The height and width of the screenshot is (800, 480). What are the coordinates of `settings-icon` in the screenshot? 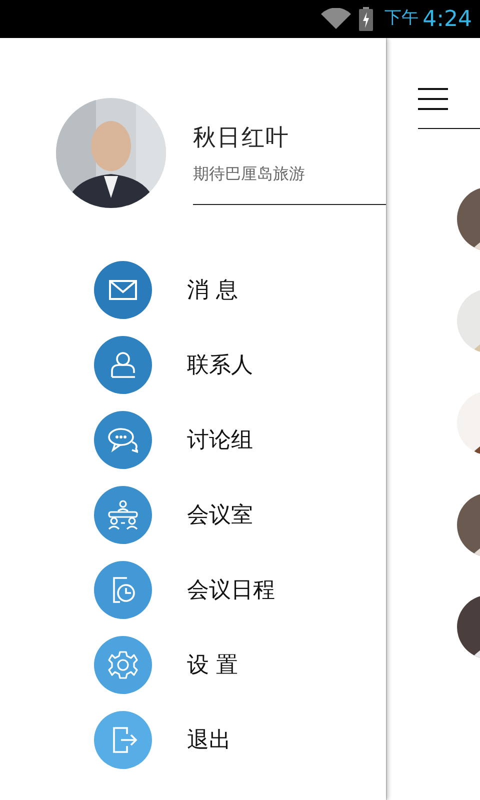 It's located at (123, 665).